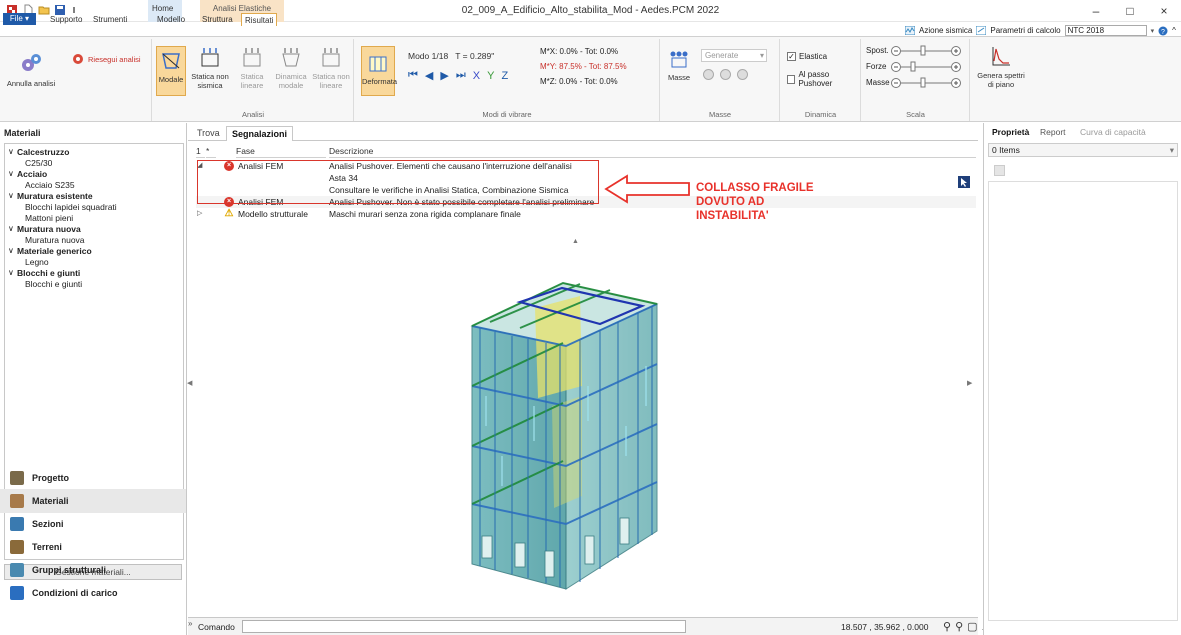 Image resolution: width=1181 pixels, height=635 pixels. Describe the element at coordinates (429, 75) in the screenshot. I see `prev-mode-icon: ◀` at that location.